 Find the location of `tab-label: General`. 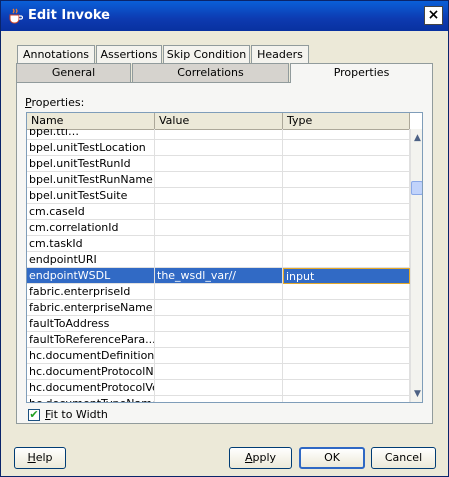

tab-label: General is located at coordinates (73, 72).